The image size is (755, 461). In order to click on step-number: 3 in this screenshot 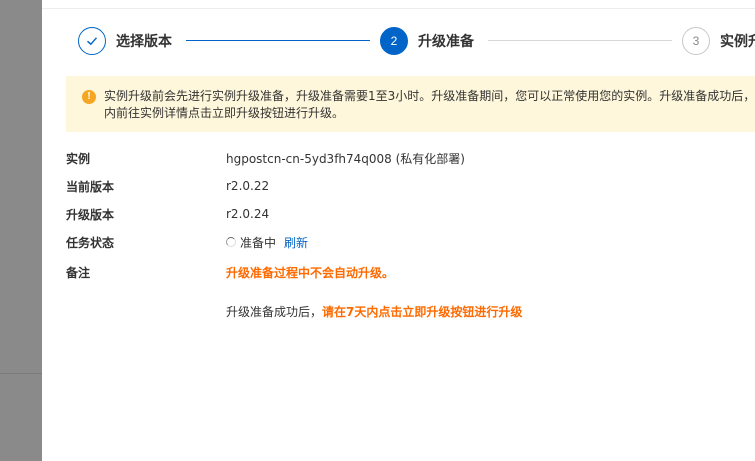, I will do `click(696, 41)`.